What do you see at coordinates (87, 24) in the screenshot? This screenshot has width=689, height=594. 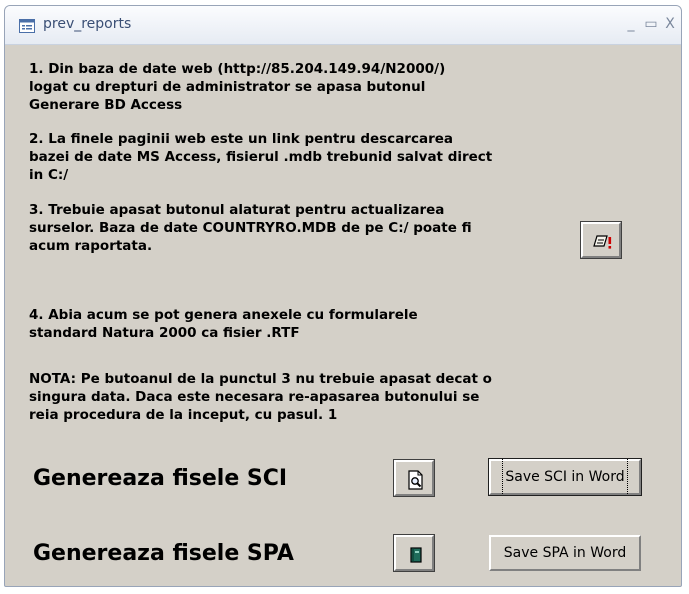 I see `window-title: prev_reports` at bounding box center [87, 24].